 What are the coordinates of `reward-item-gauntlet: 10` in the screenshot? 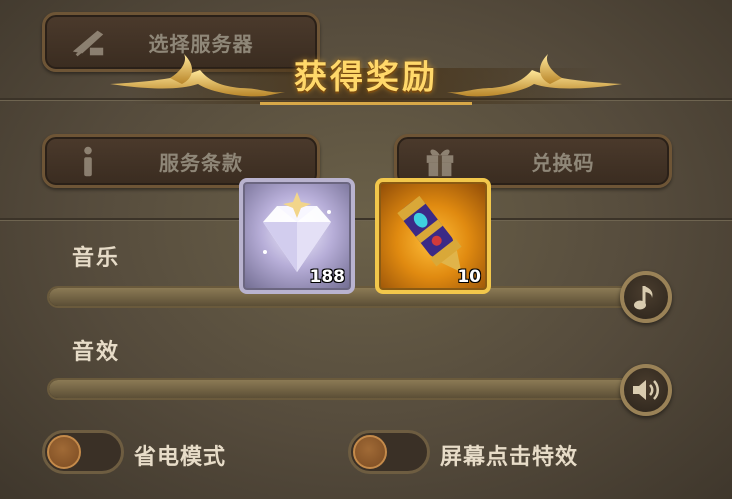 It's located at (433, 236).